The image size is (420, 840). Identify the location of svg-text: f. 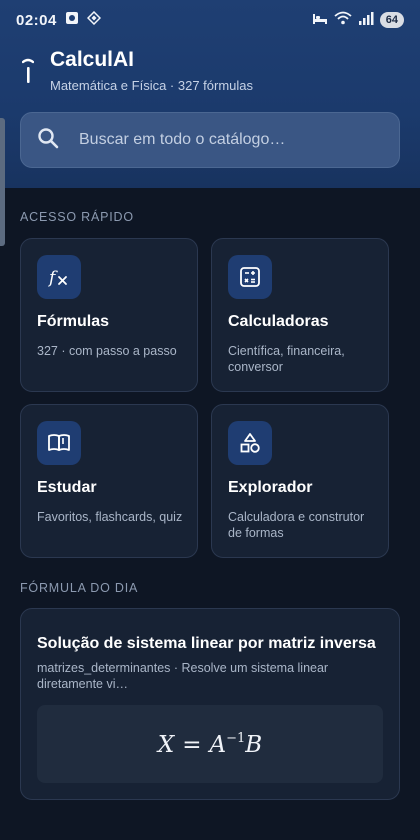
(52, 278).